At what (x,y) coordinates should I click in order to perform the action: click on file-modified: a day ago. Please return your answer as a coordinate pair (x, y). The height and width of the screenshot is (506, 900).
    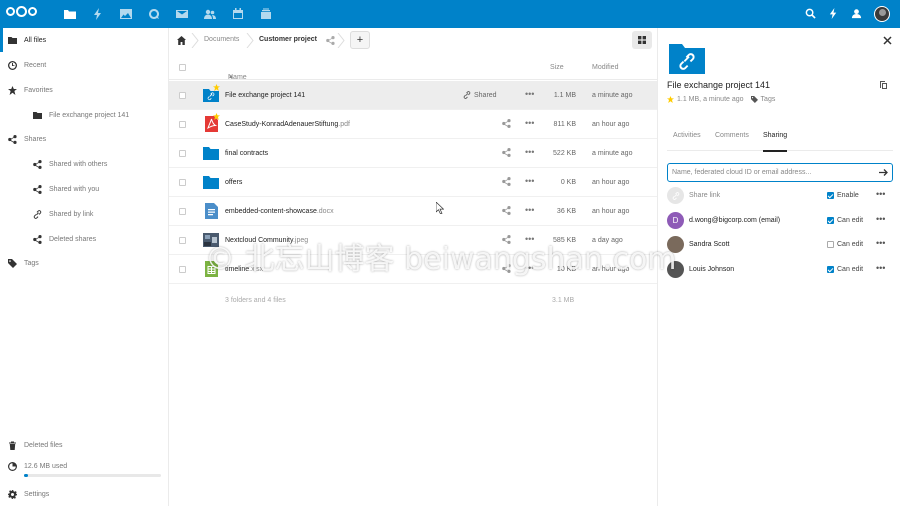
    Looking at the image, I should click on (607, 240).